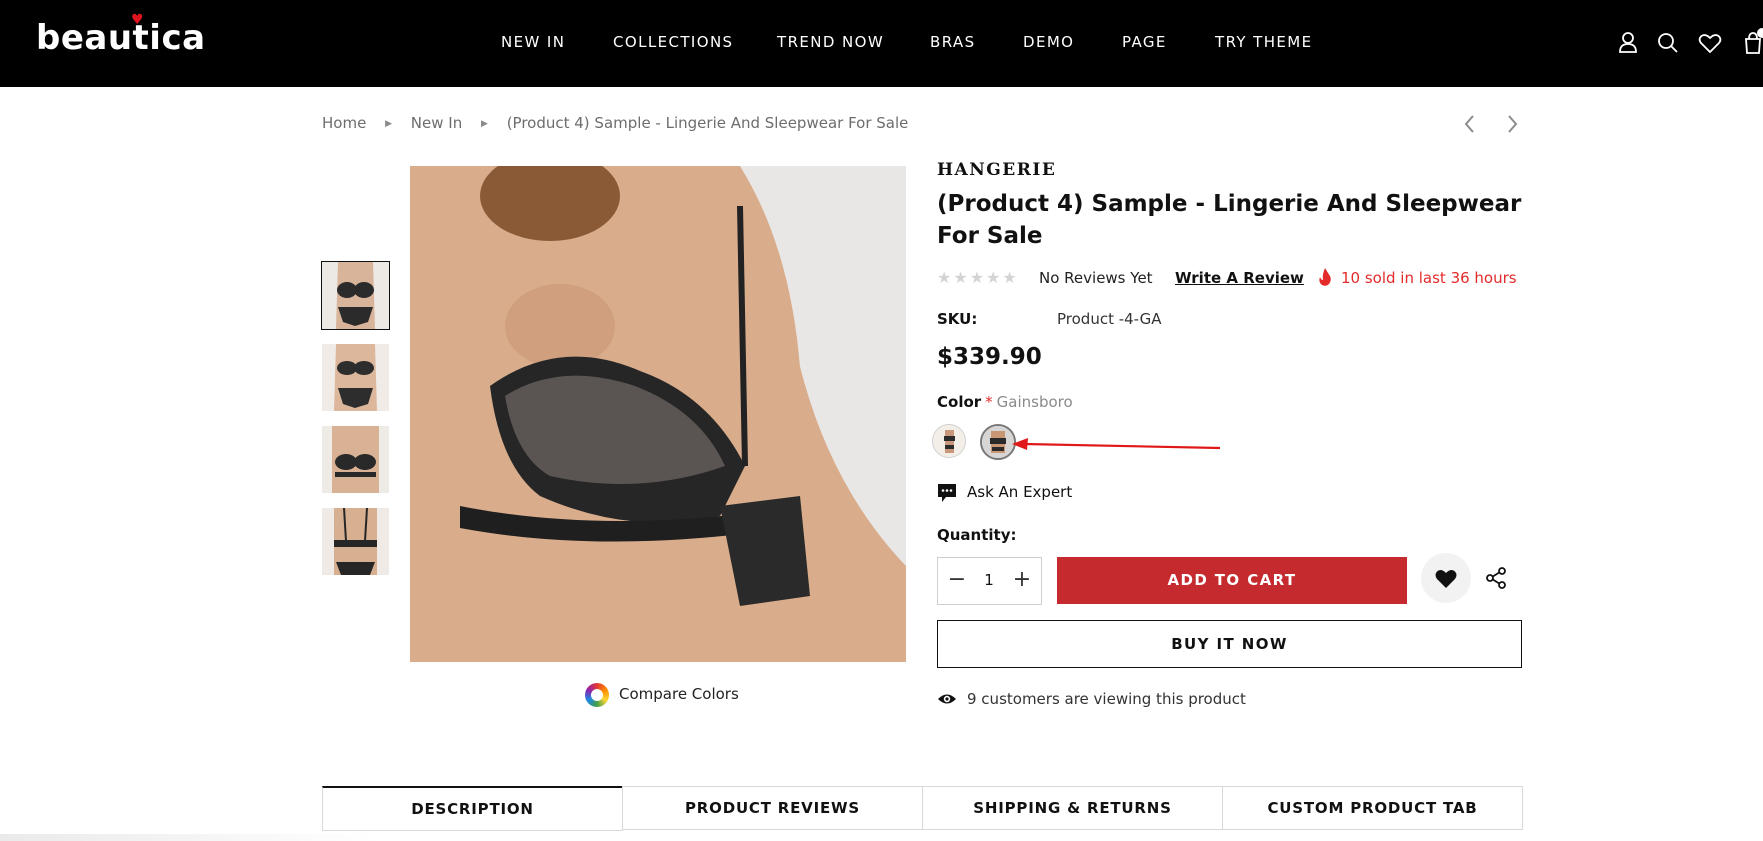 This screenshot has height=841, width=1763. Describe the element at coordinates (1020, 492) in the screenshot. I see `ask-expert-label: Ask An Expert` at that location.